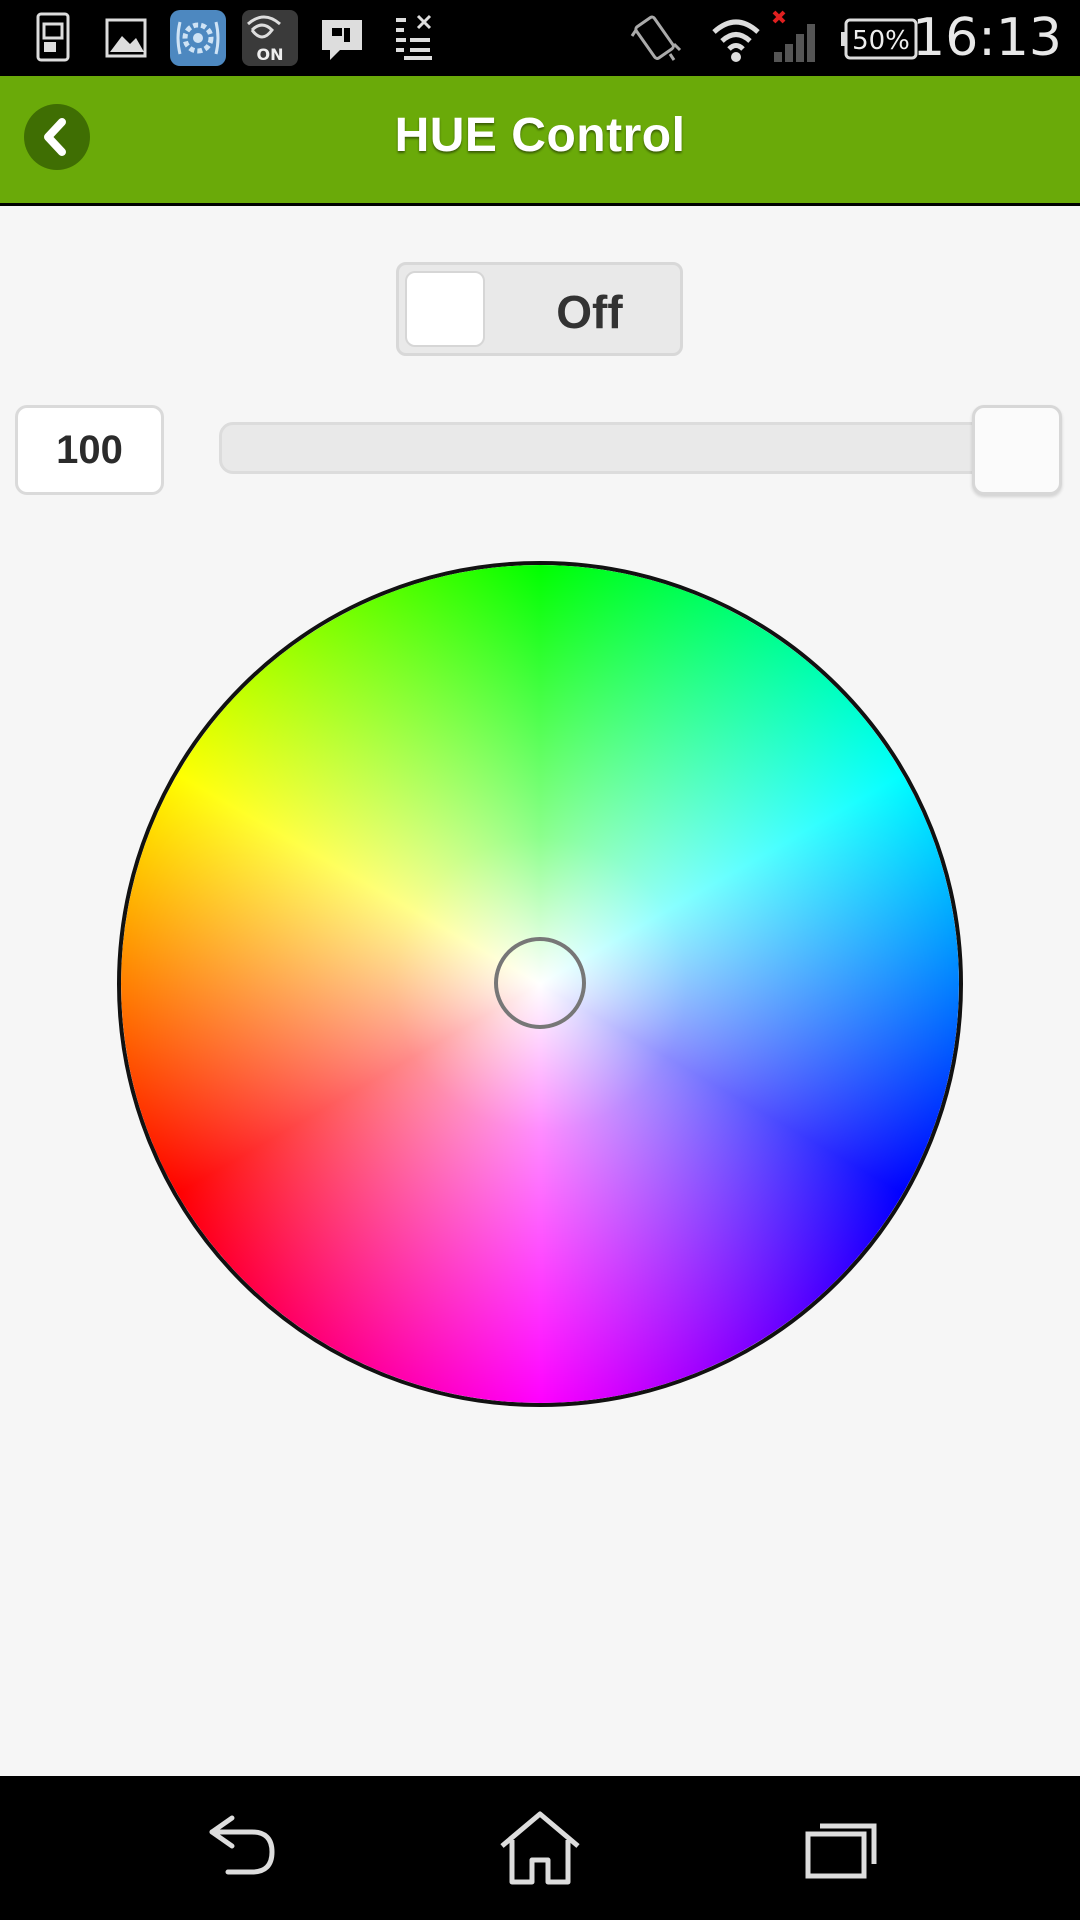  I want to click on nav-recents-button, so click(840, 1848).